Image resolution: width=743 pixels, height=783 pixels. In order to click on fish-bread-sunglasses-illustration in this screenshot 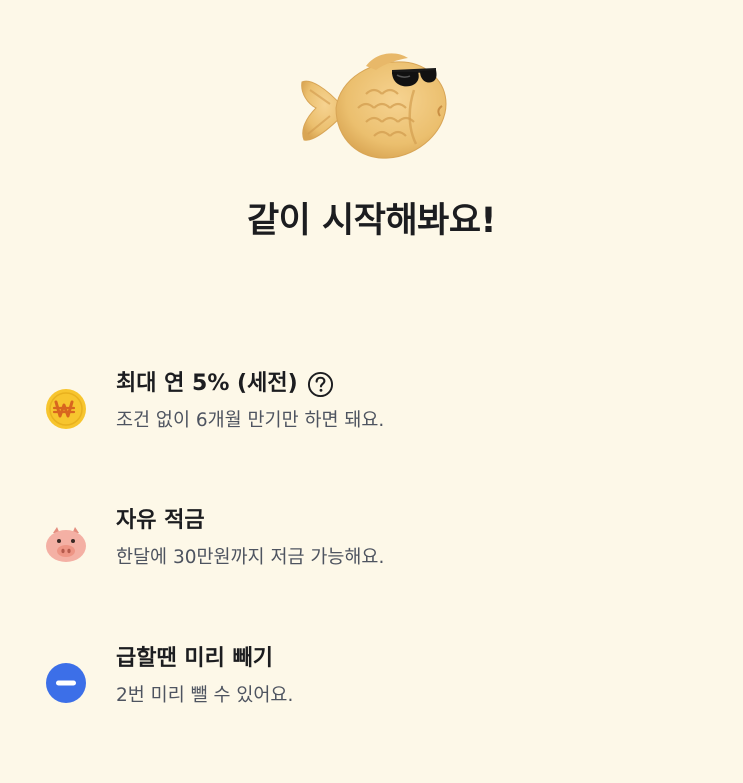, I will do `click(374, 106)`.